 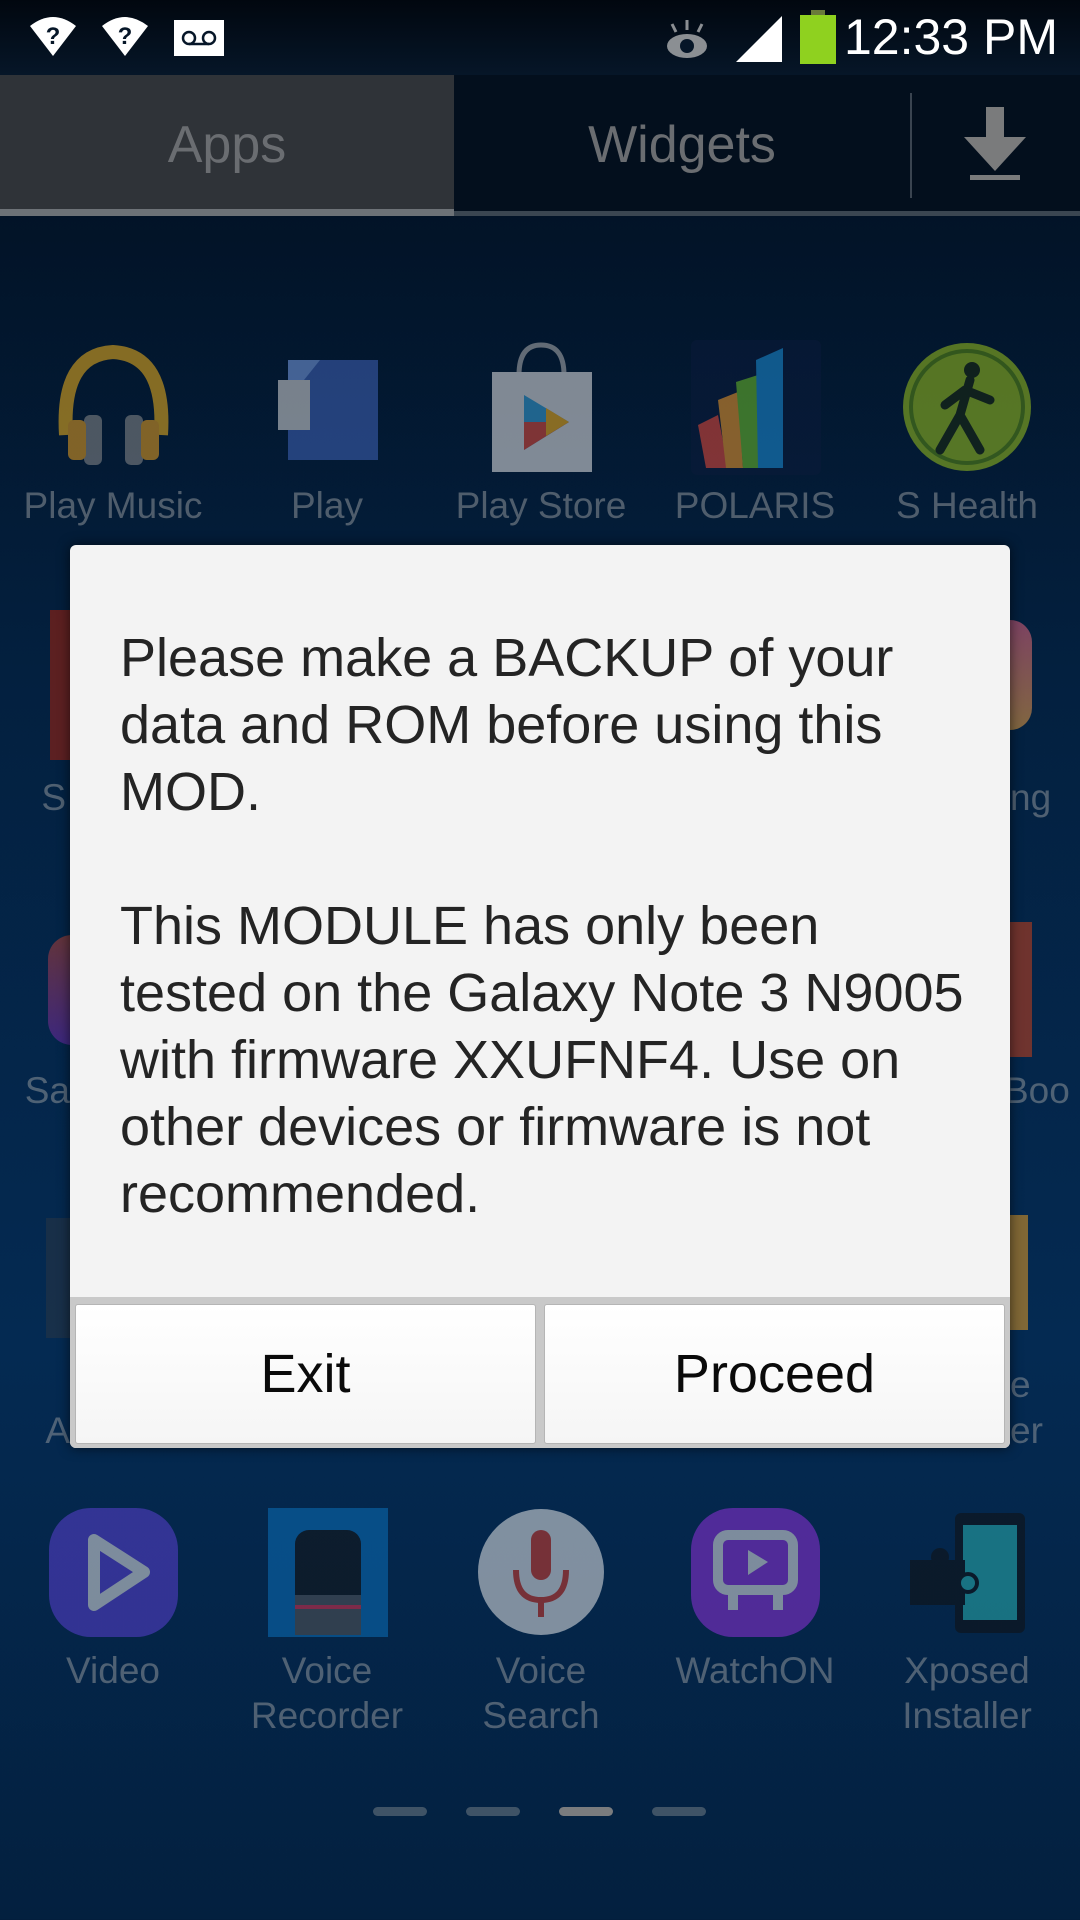 I want to click on smart-stay-eye-icon, so click(x=687, y=39).